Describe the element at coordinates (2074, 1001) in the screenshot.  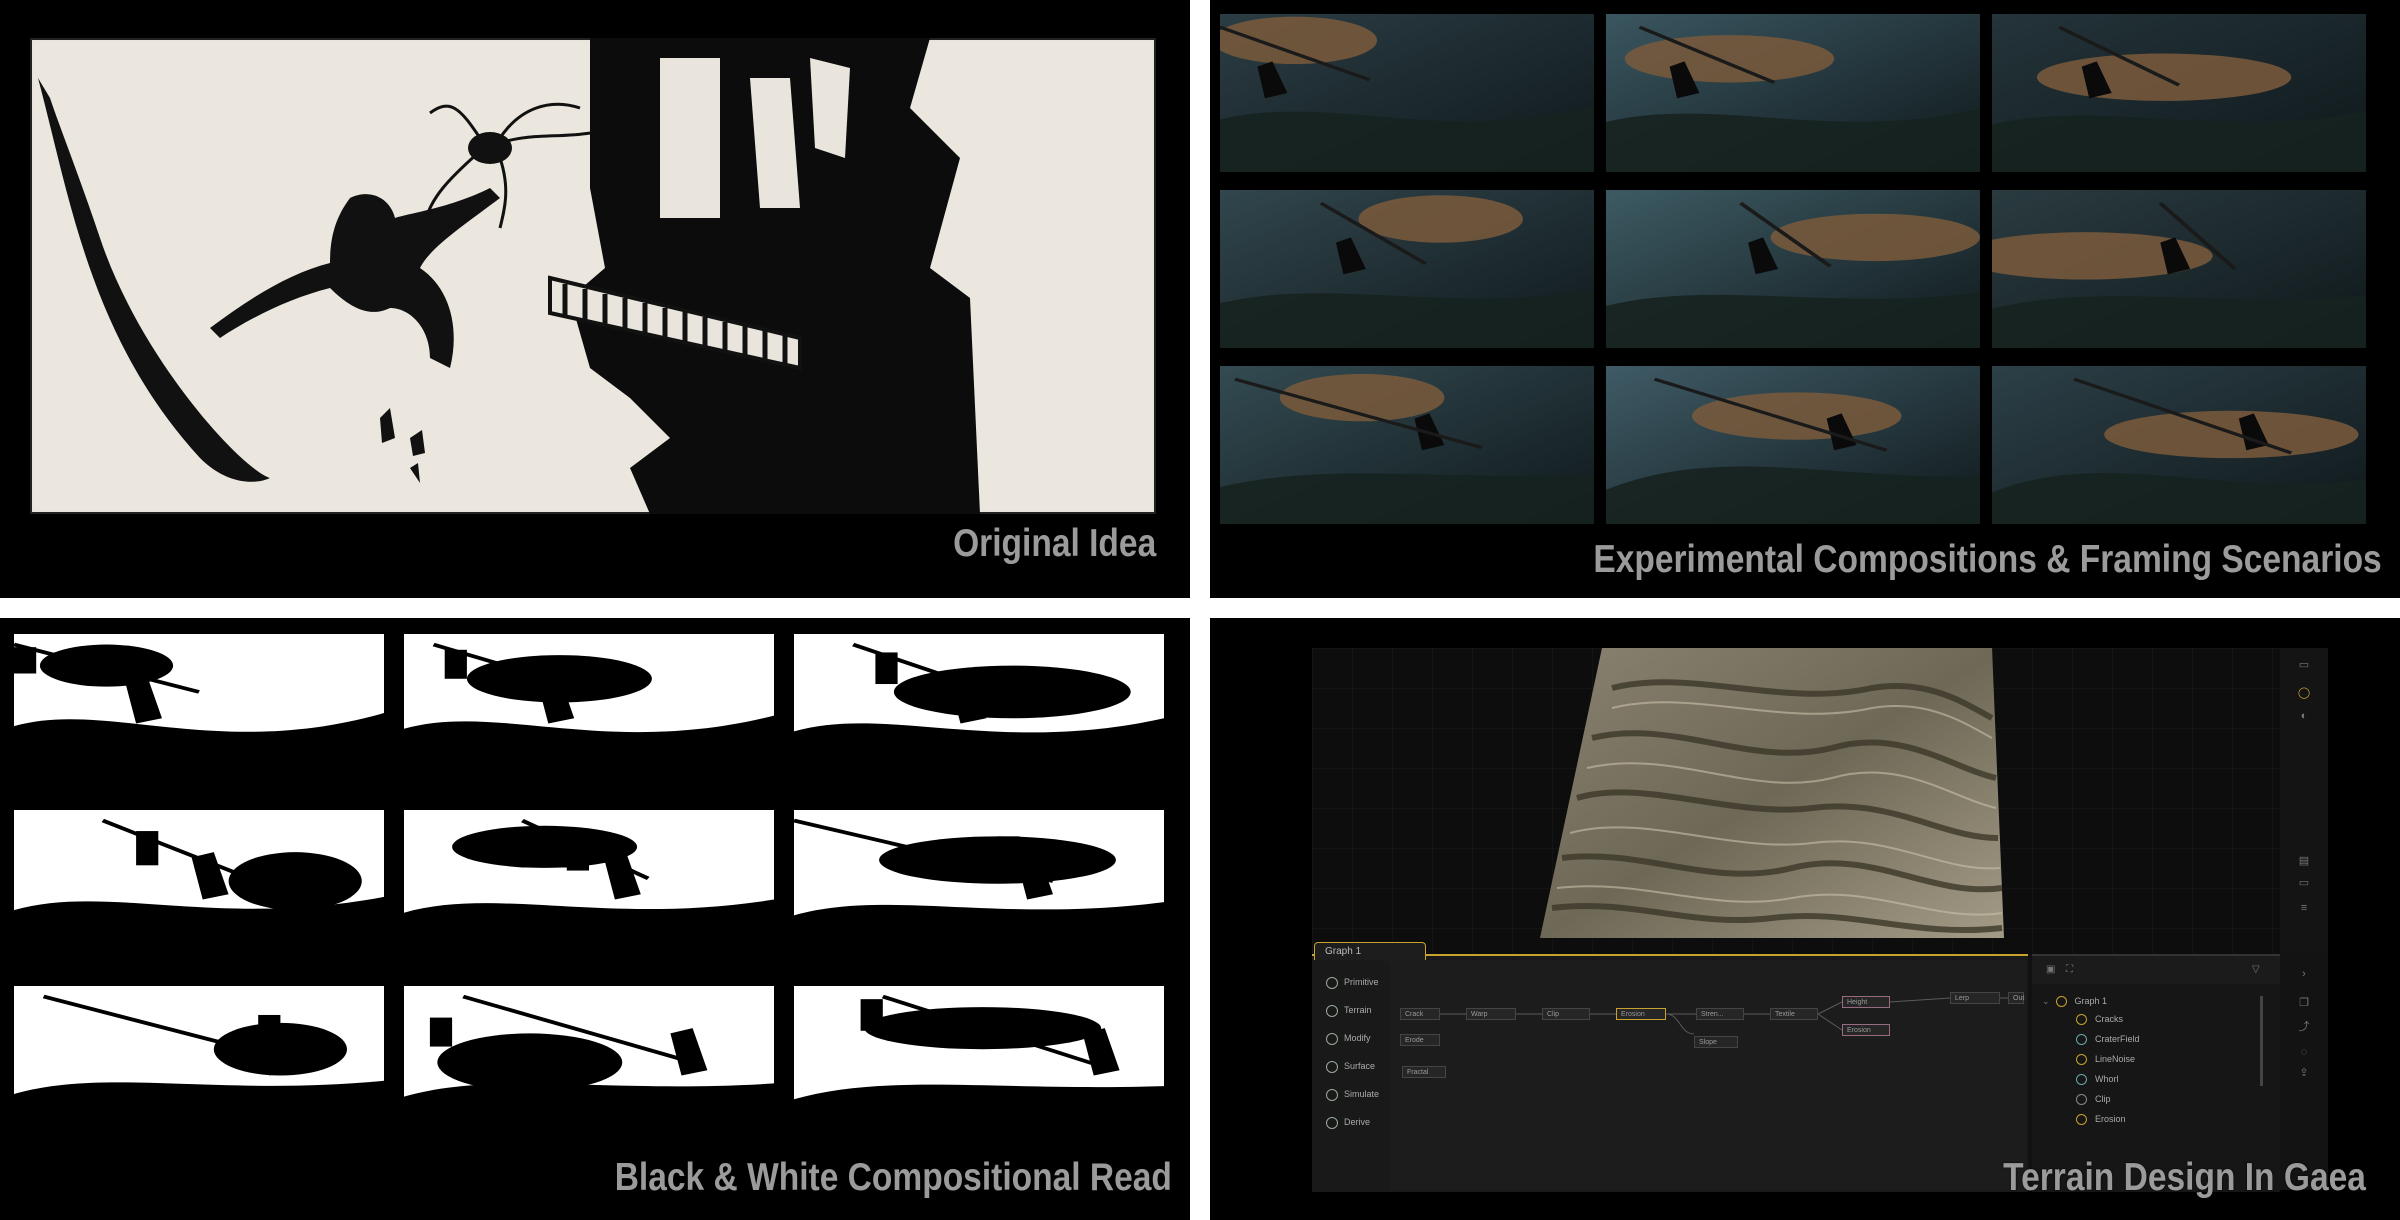
I see `tree-root: ⌄ Graph 1` at that location.